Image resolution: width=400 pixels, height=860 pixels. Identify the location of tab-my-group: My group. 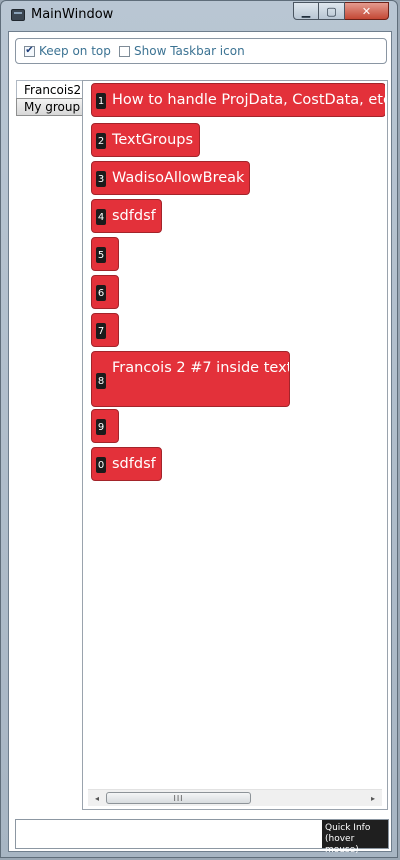
(51, 107).